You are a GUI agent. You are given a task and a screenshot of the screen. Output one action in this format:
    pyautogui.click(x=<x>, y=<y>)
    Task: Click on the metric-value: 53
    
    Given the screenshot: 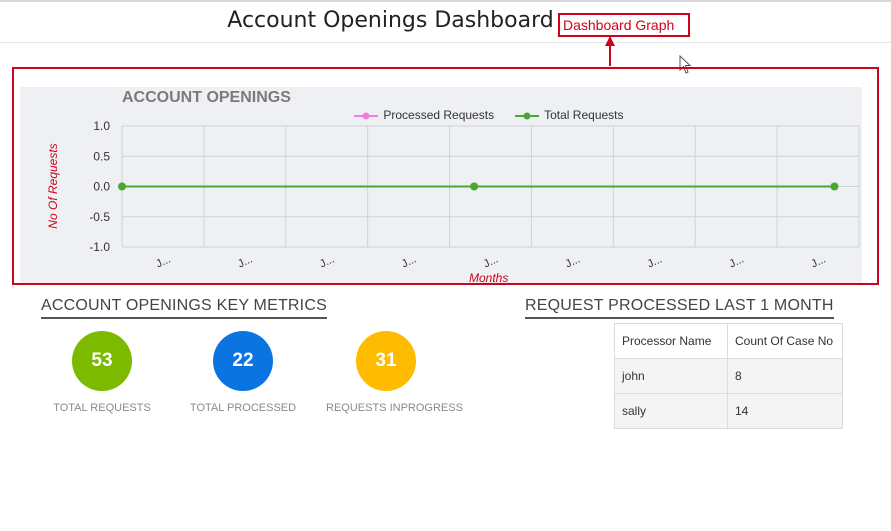 What is the action you would take?
    pyautogui.click(x=102, y=361)
    